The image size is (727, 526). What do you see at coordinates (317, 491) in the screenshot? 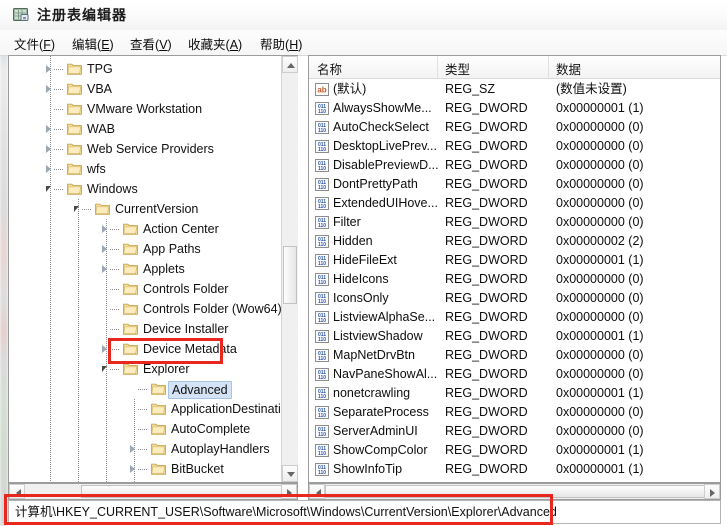
I see `values-hscroll-left-button` at bounding box center [317, 491].